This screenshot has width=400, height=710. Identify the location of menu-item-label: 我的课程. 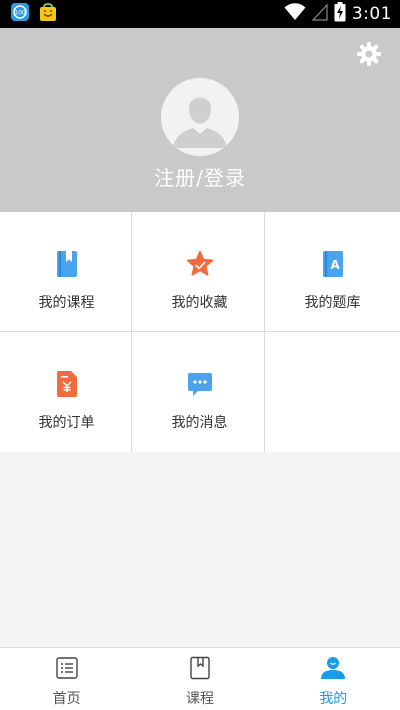
(66, 303).